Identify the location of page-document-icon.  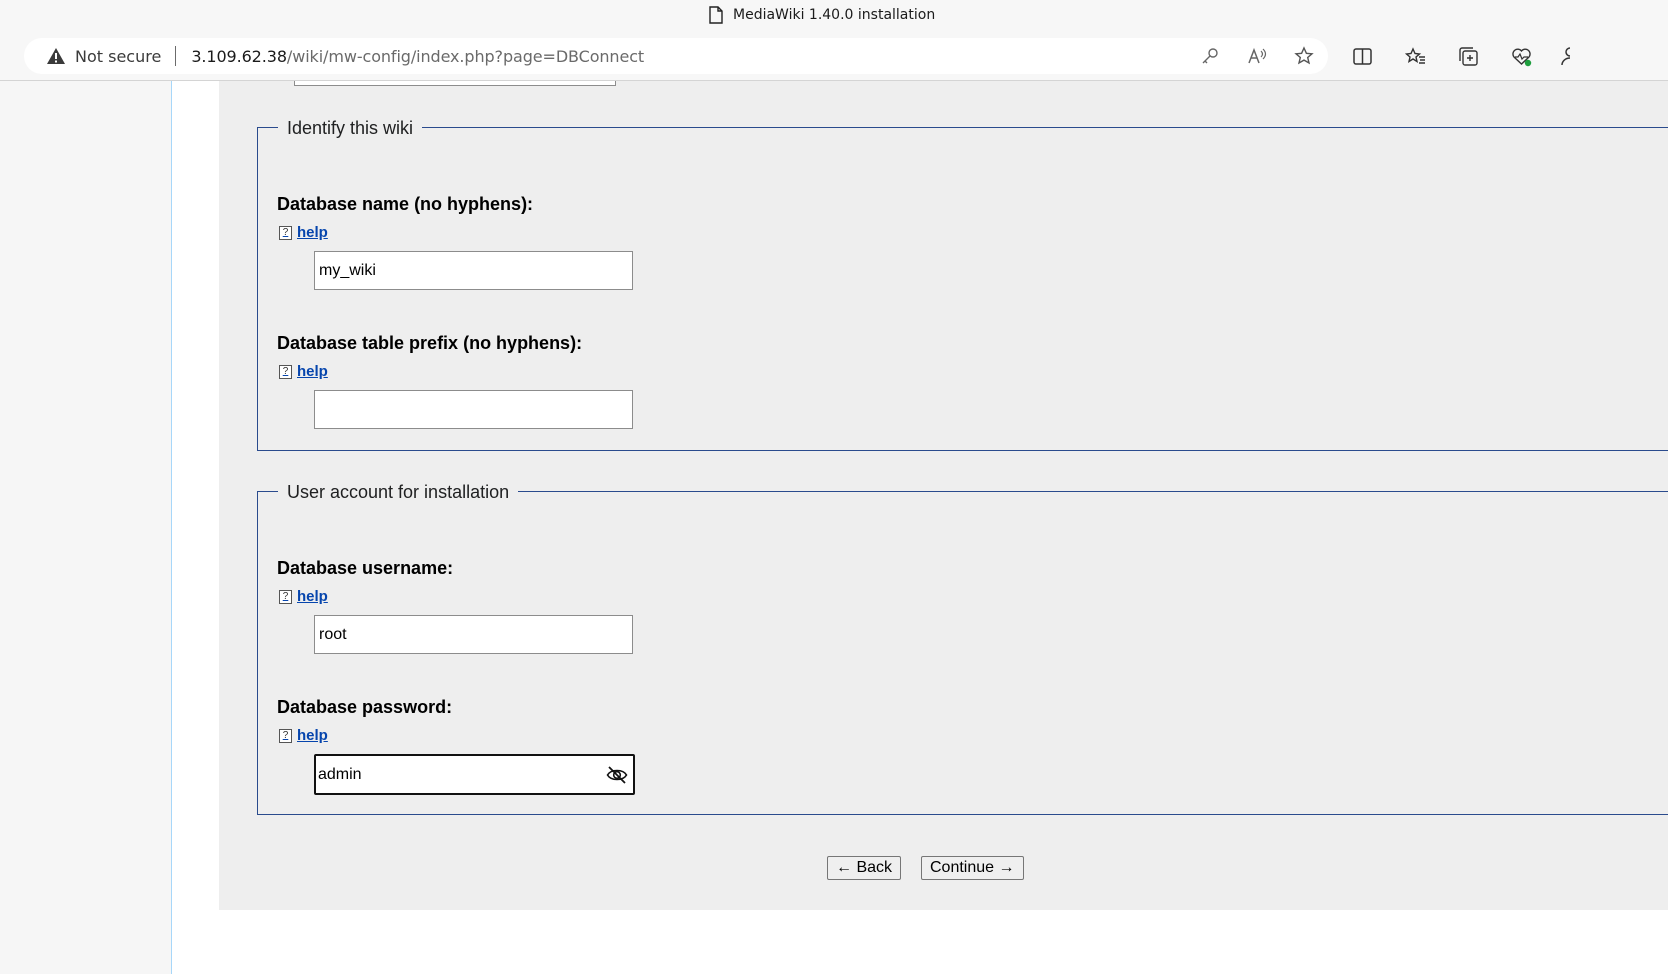
(716, 15).